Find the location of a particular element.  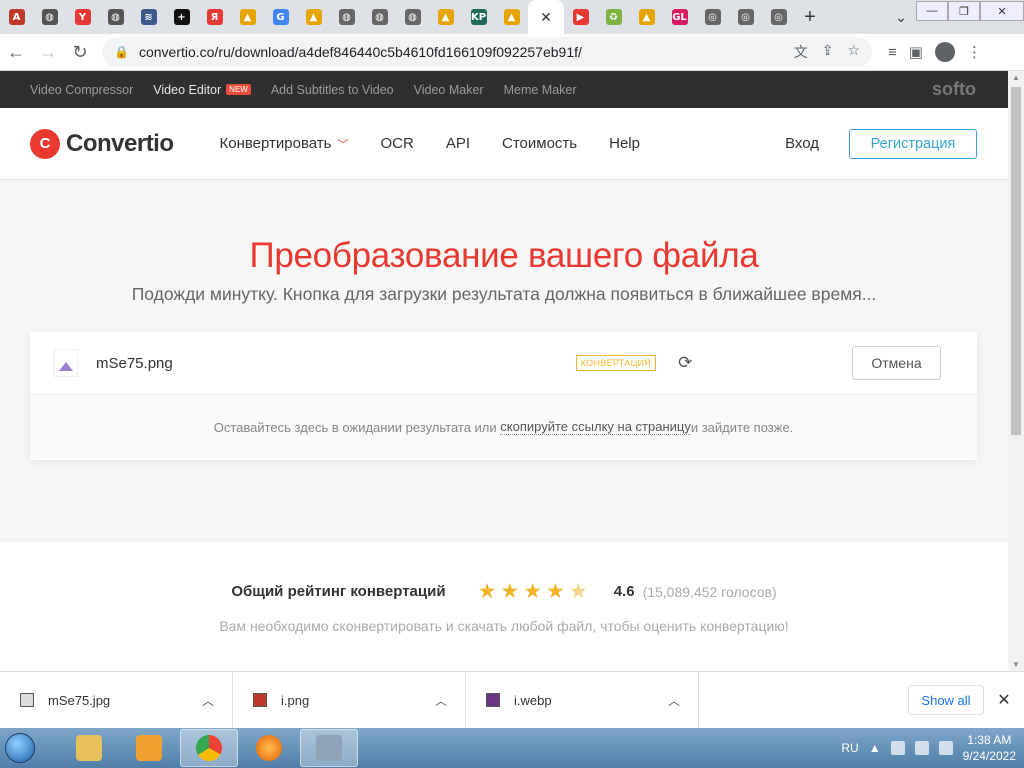

recycle-icon: ♻ is located at coordinates (613, 17).